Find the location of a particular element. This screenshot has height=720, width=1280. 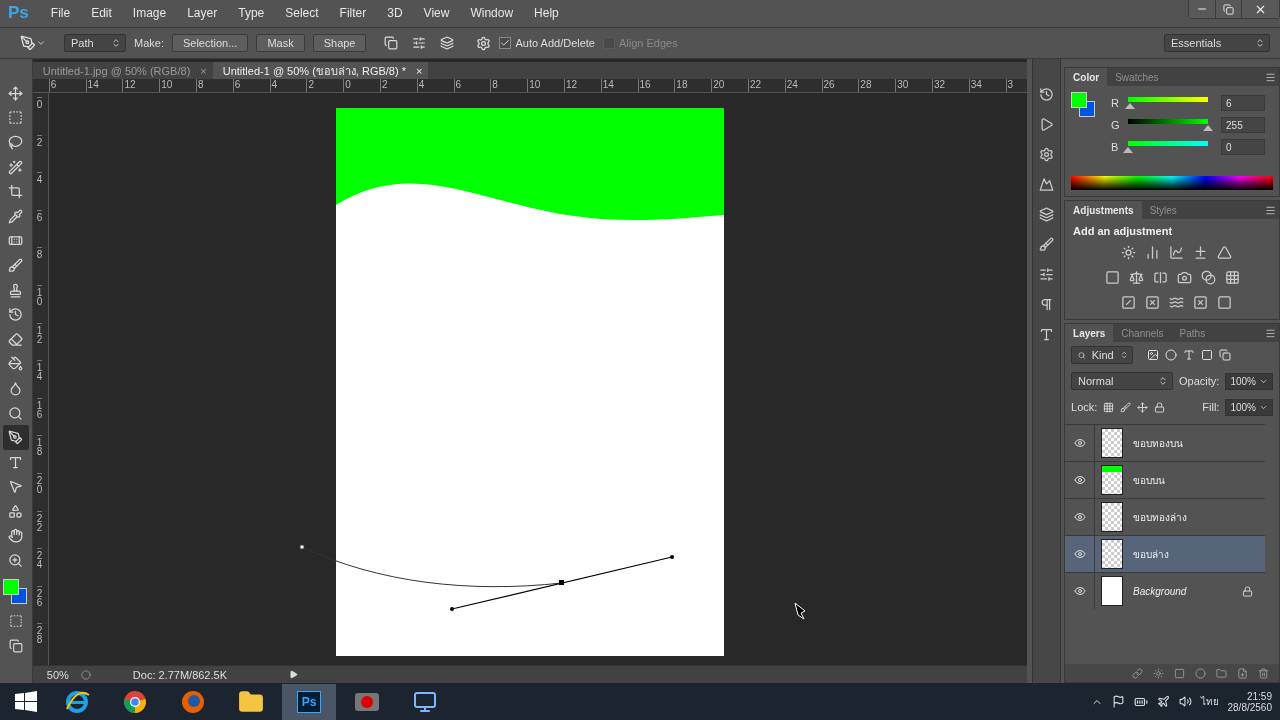

taskbar-app: Ps is located at coordinates (309, 701).